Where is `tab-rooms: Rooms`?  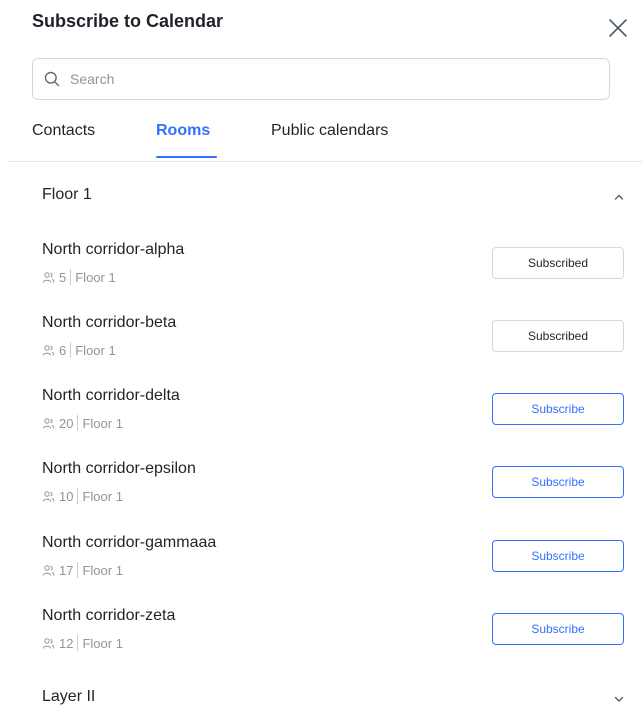
tab-rooms: Rooms is located at coordinates (183, 131).